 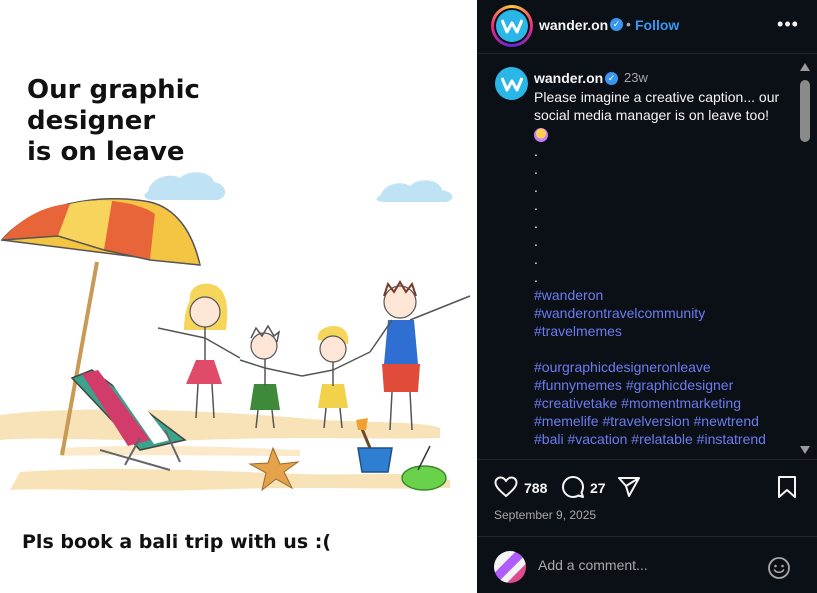 What do you see at coordinates (629, 487) in the screenshot?
I see `share-icon` at bounding box center [629, 487].